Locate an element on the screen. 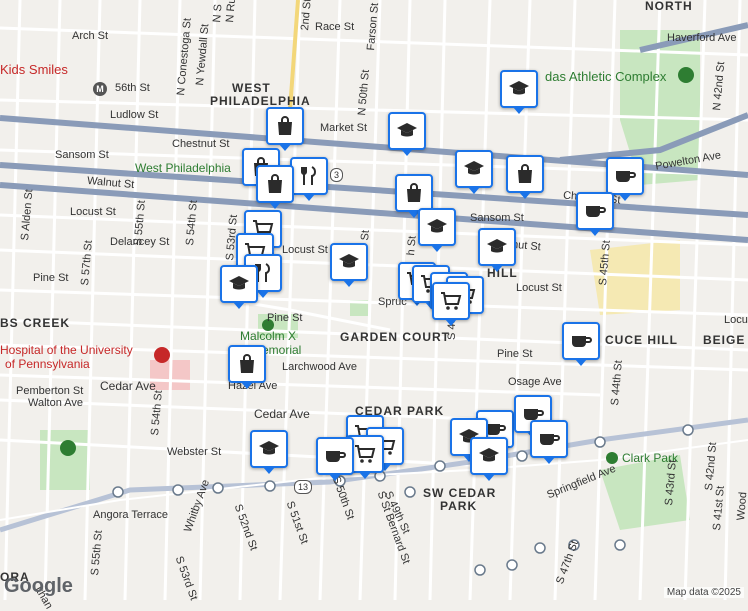 The height and width of the screenshot is (611, 748). place-label: Hospital of the University is located at coordinates (66, 350).